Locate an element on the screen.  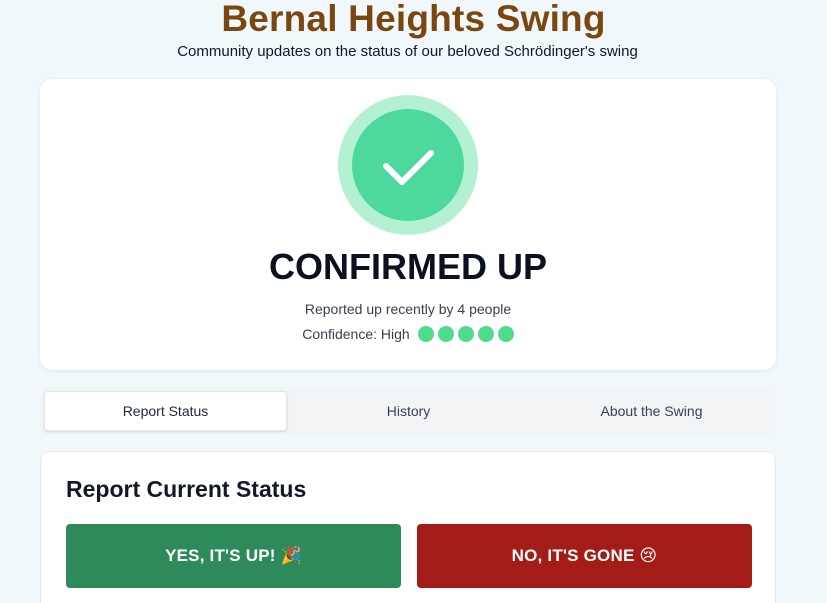
tab-report-status: Report Status is located at coordinates (165, 411).